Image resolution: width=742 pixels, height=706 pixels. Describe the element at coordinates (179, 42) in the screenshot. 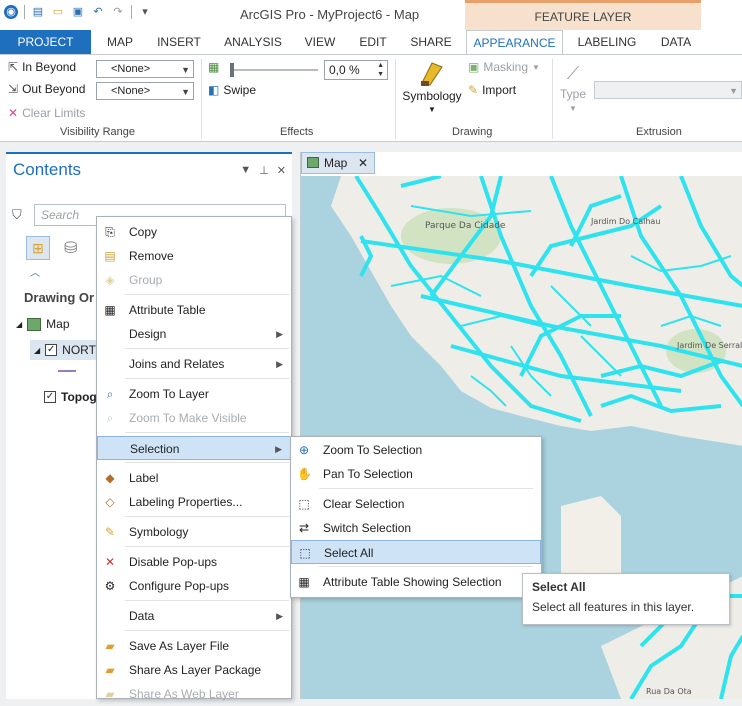

I see `tab-insert: INSERT` at that location.